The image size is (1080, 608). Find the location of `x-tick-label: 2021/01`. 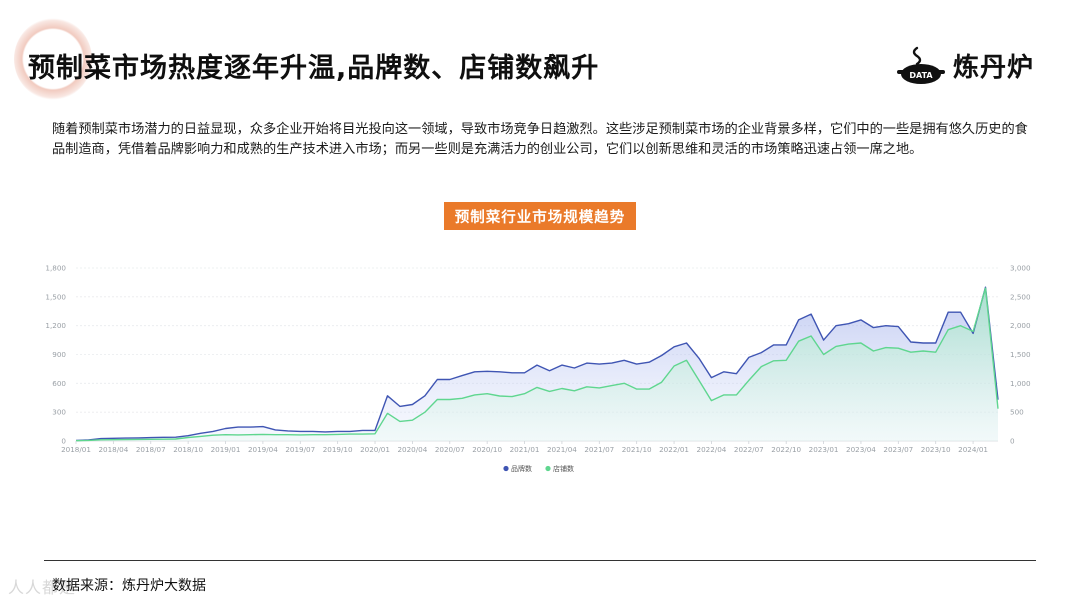

x-tick-label: 2021/01 is located at coordinates (525, 449).